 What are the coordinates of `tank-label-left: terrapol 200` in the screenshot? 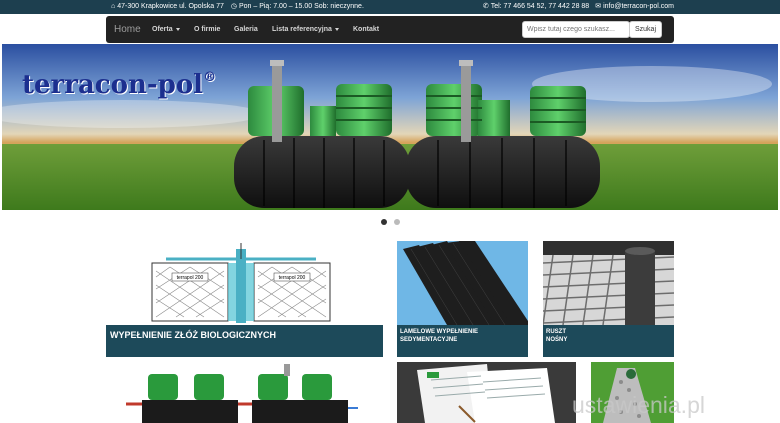 It's located at (190, 278).